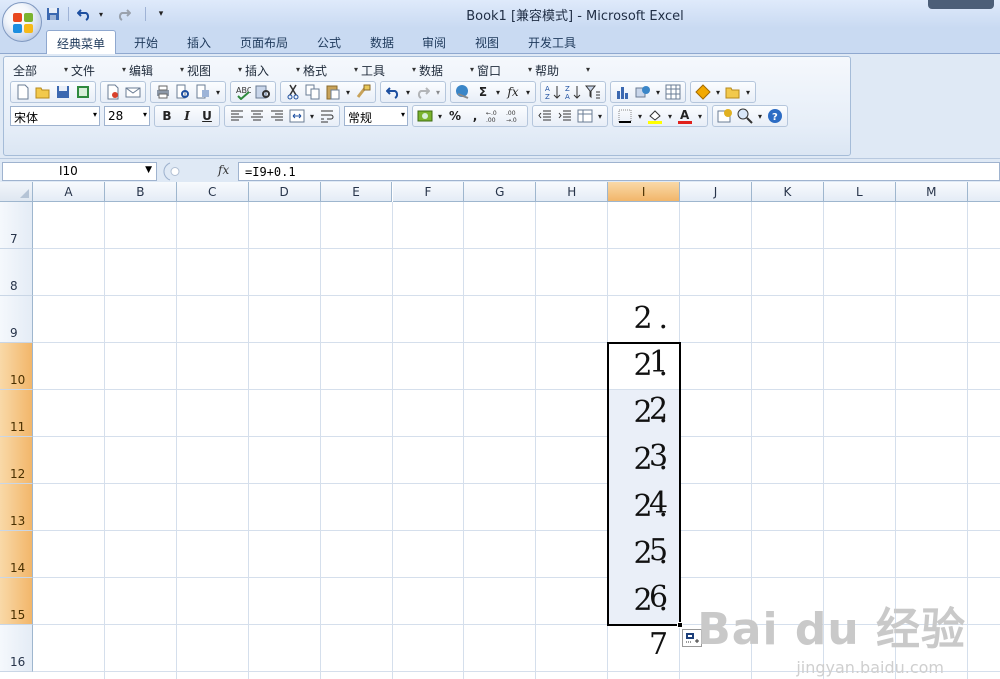  I want to click on shape-dropdown-icon: ▾, so click(658, 92).